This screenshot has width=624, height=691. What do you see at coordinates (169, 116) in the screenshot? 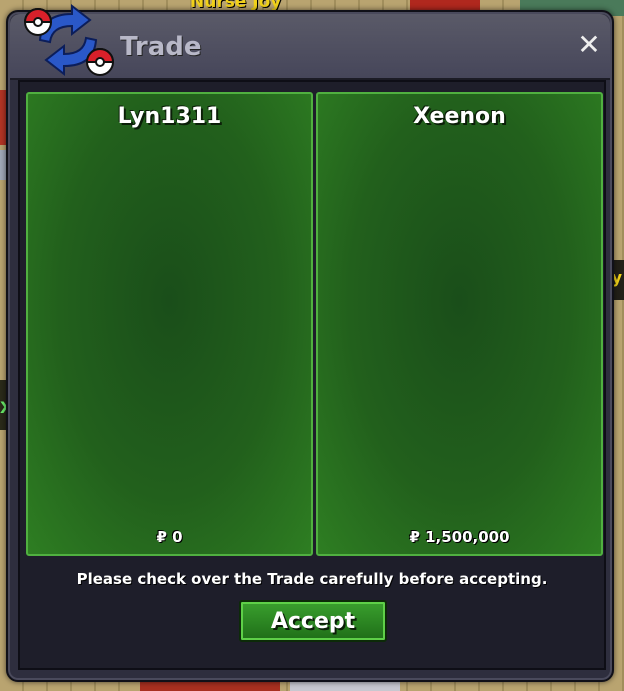
I see `player-name: Lyn1311` at bounding box center [169, 116].